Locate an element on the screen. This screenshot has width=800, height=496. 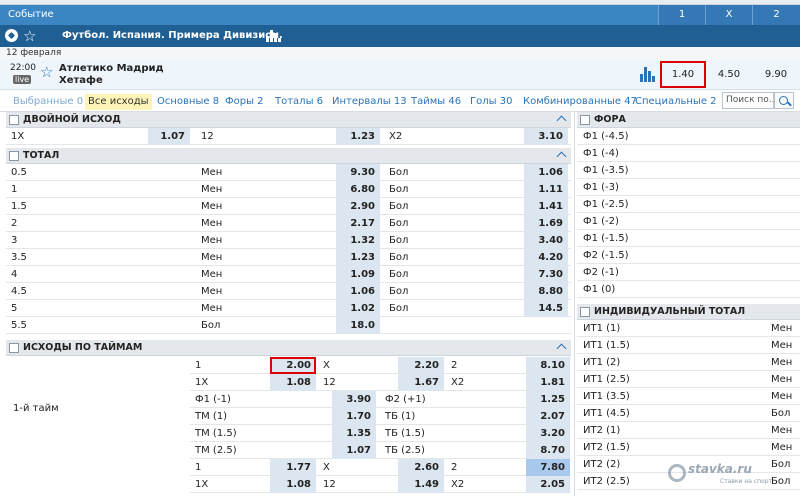
outcome-label: 2 is located at coordinates (454, 467).